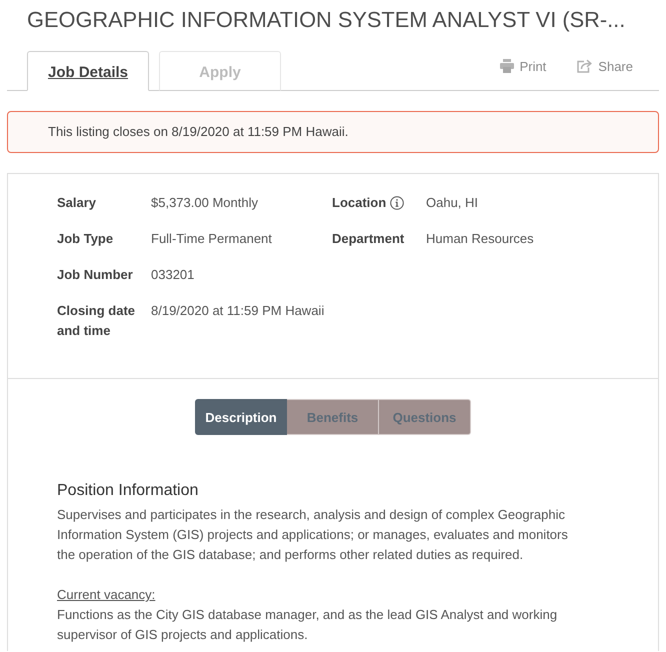 Image resolution: width=666 pixels, height=652 pixels. Describe the element at coordinates (128, 491) in the screenshot. I see `section-heading: Position Information` at that location.